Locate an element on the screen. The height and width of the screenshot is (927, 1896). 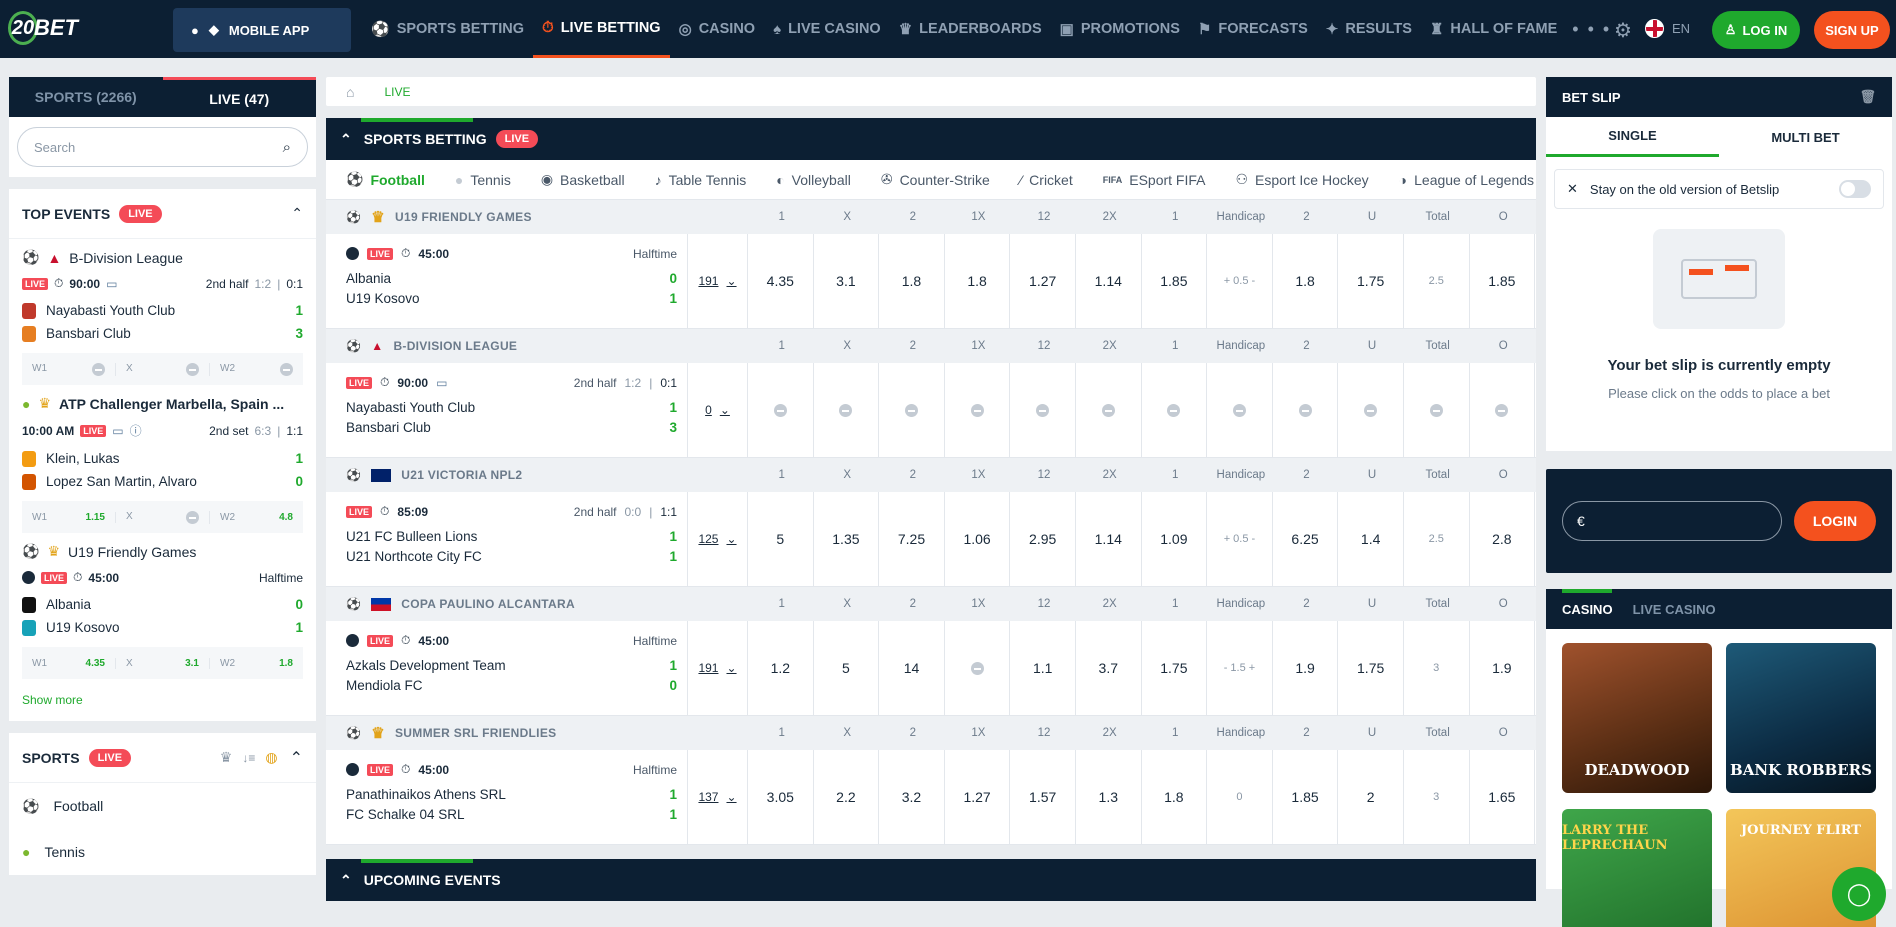
odd-x: X is located at coordinates (163, 369).